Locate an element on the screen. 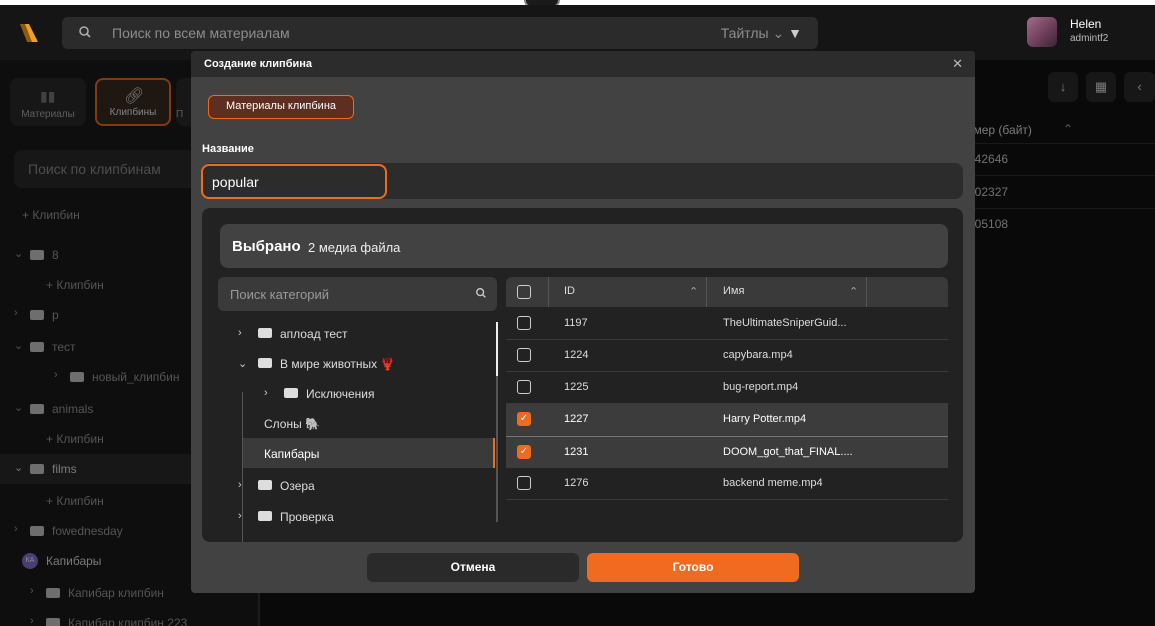 The width and height of the screenshot is (1155, 626). category-label: Исключения is located at coordinates (340, 394).